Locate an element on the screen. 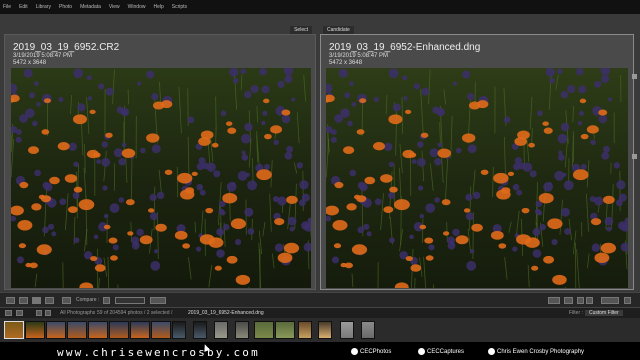  menu-view: View is located at coordinates (114, 7).